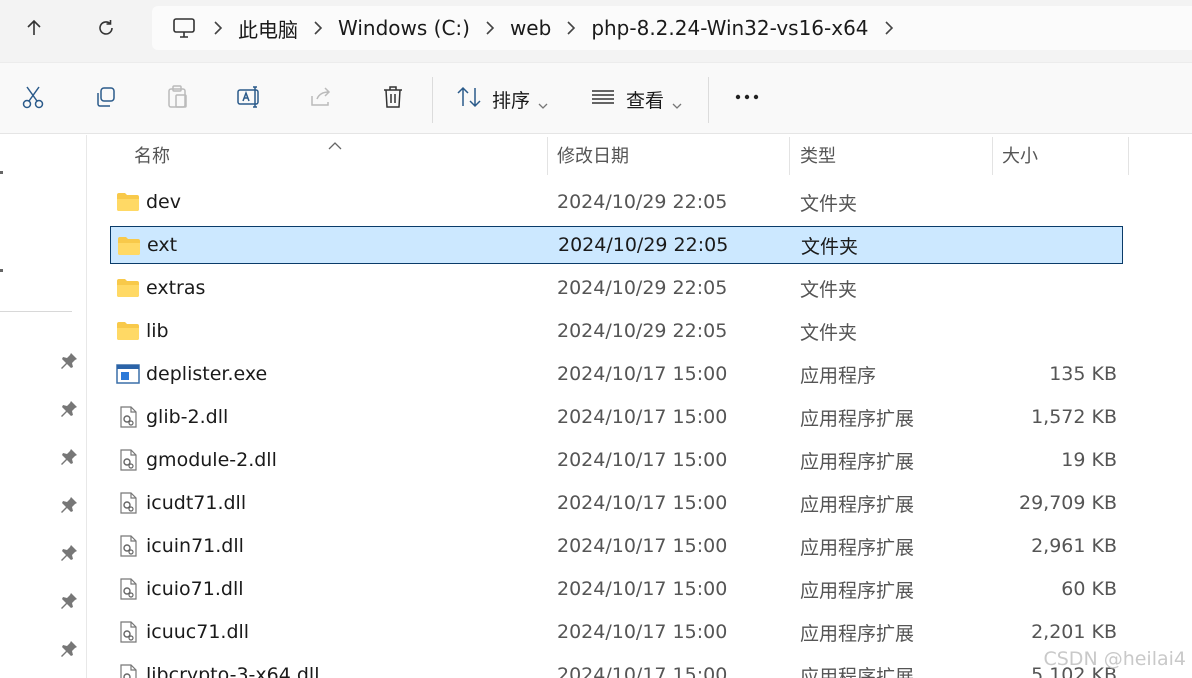 The image size is (1192, 678). I want to click on file-name: gmodule-2.dll, so click(211, 460).